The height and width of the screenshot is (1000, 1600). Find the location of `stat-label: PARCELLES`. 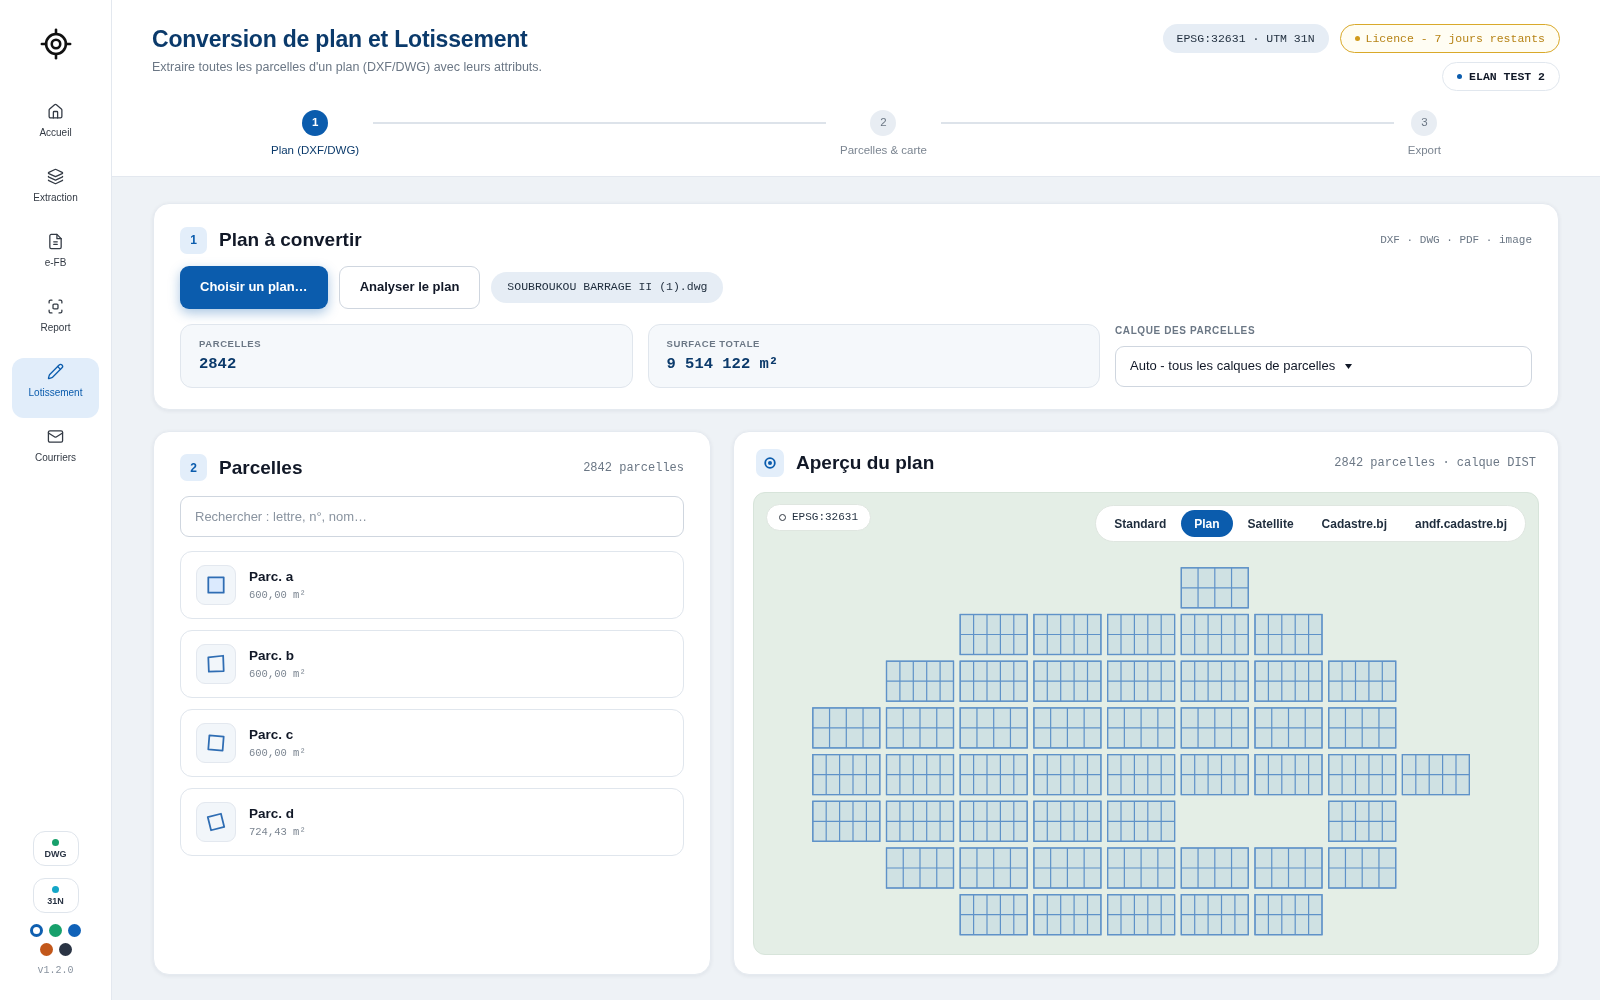

stat-label: PARCELLES is located at coordinates (231, 343).